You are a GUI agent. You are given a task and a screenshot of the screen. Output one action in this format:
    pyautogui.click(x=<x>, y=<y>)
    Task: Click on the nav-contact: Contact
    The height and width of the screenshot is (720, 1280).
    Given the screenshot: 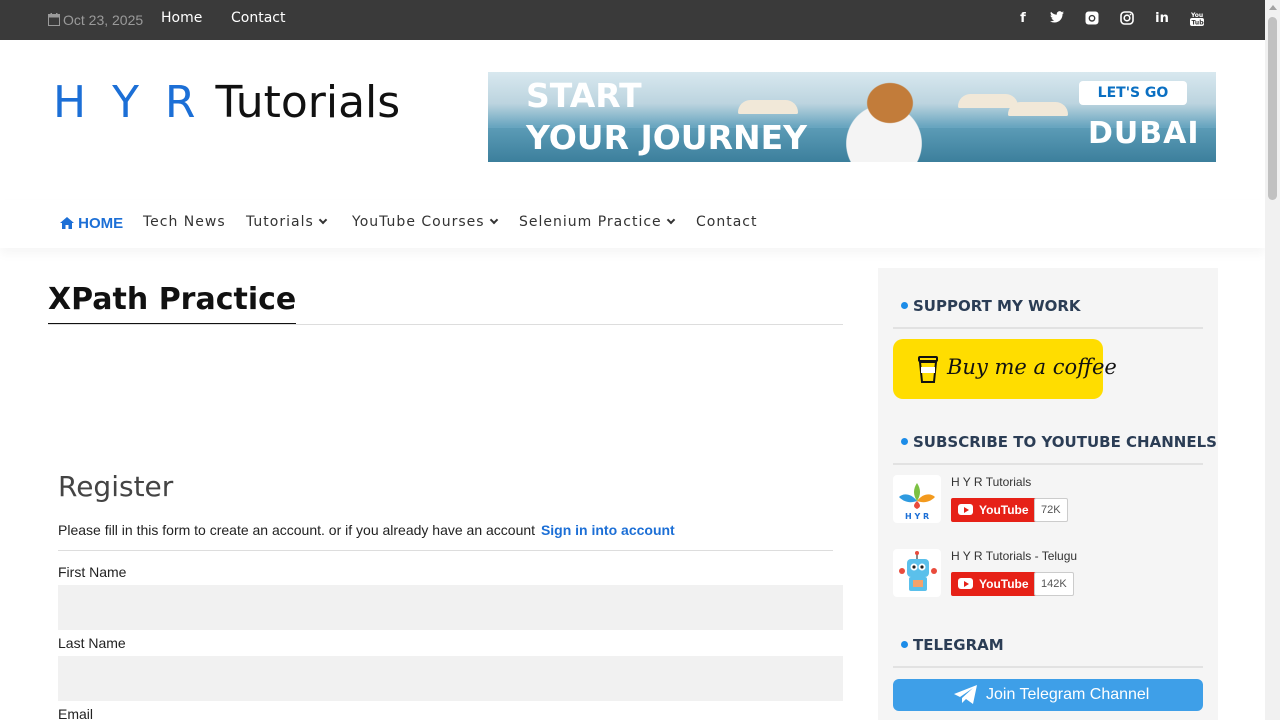 What is the action you would take?
    pyautogui.click(x=726, y=222)
    